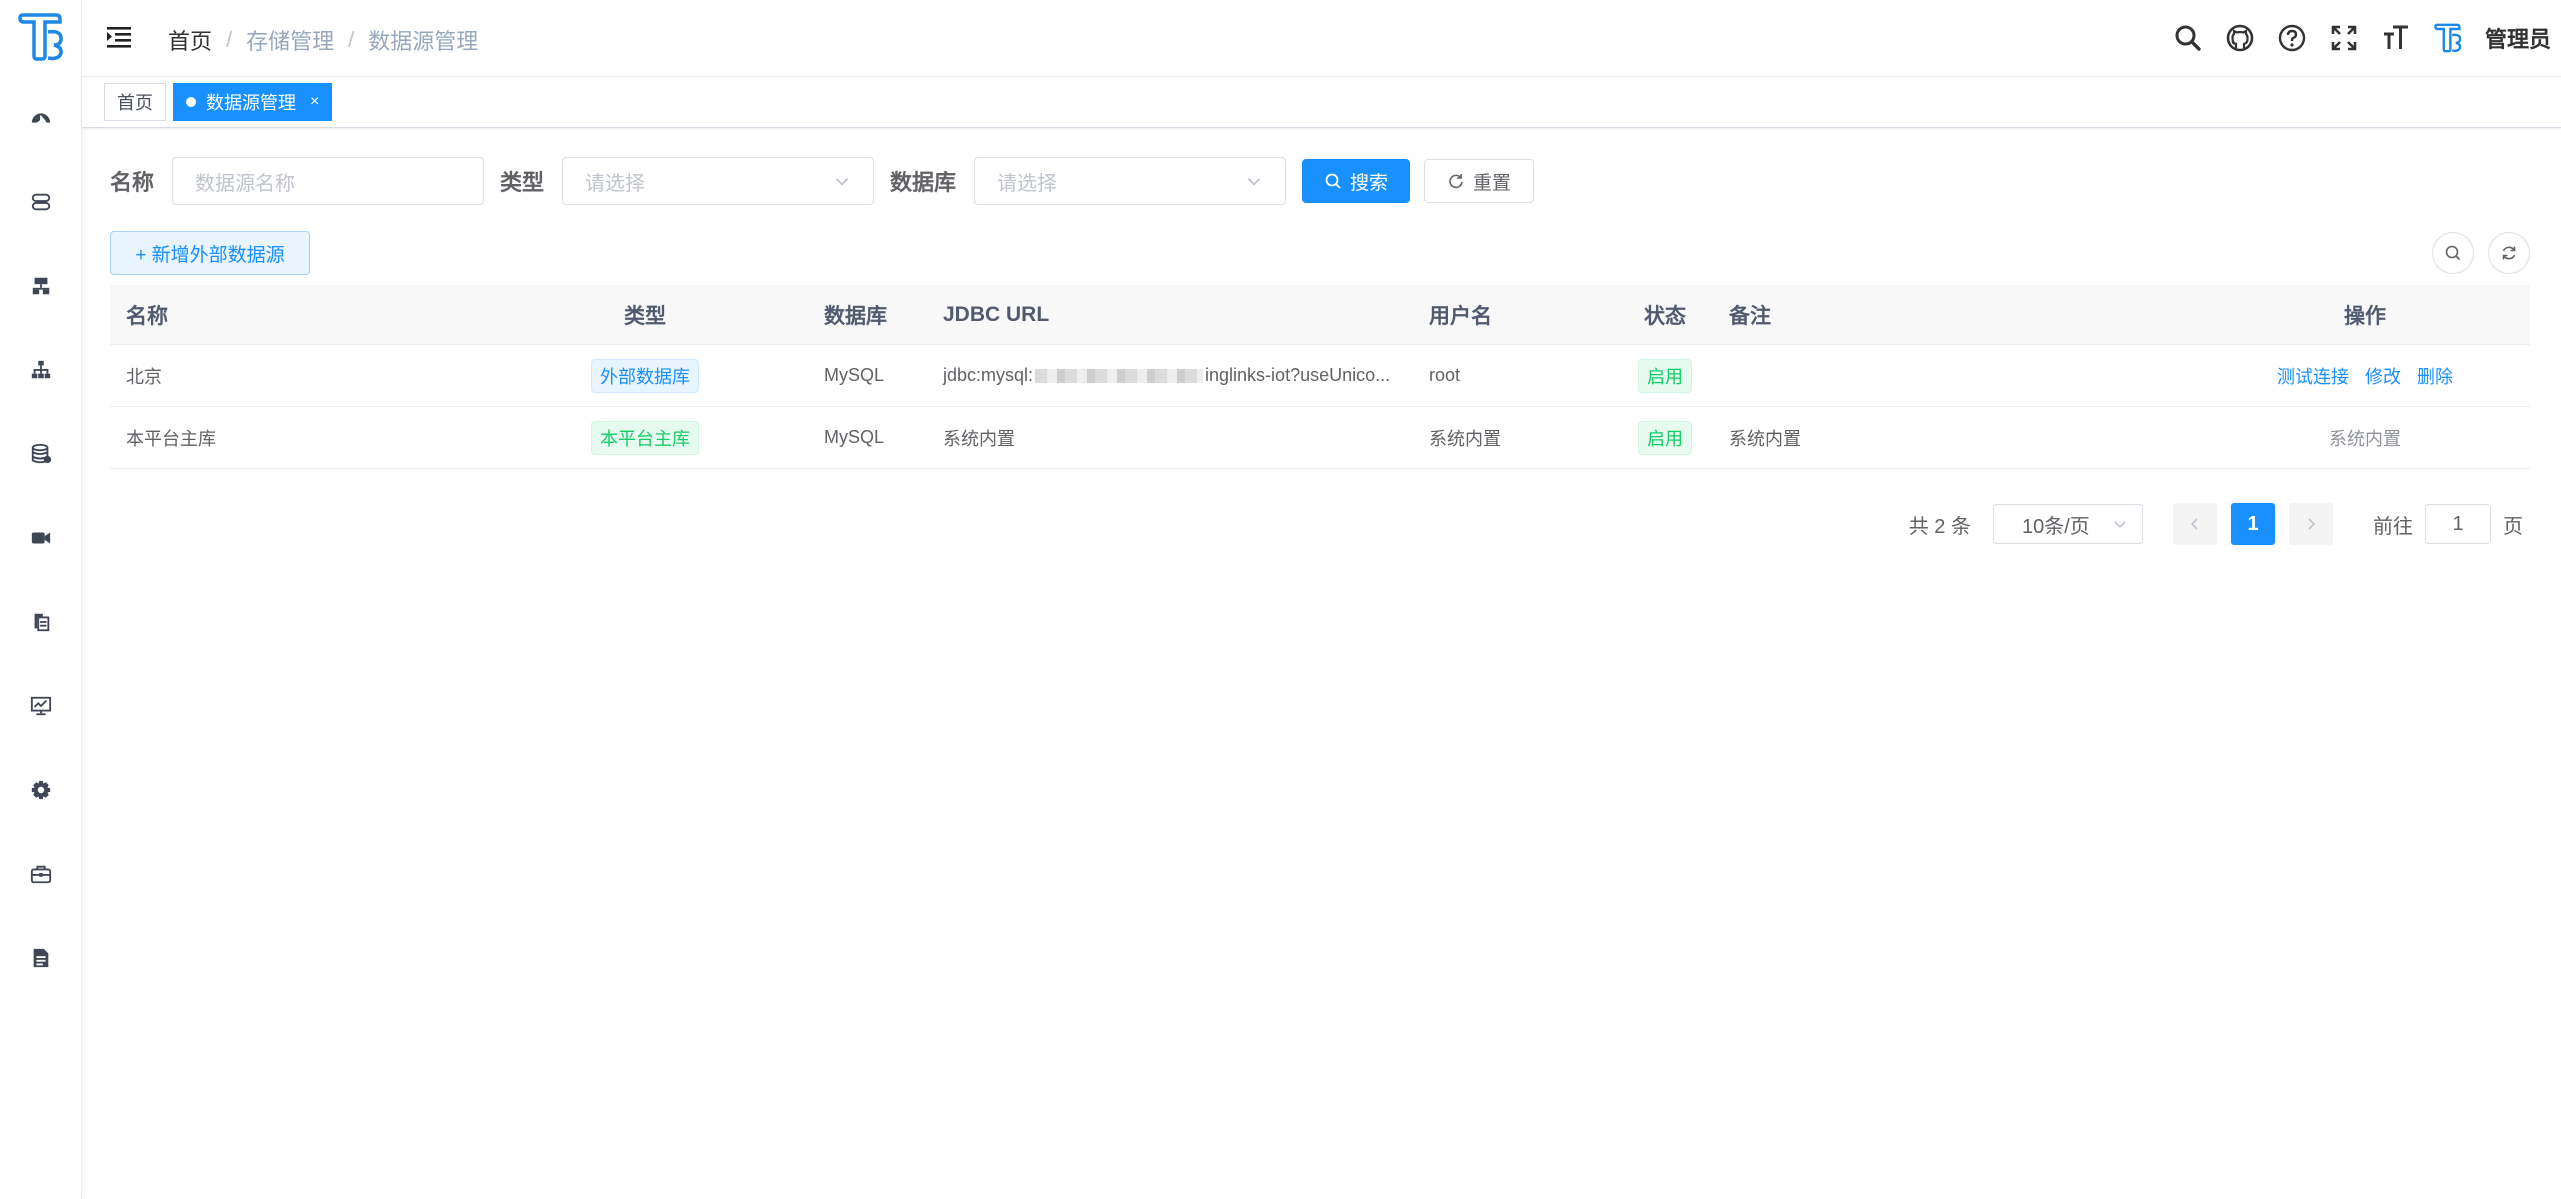 The image size is (2561, 1199). I want to click on sidebar-item-settings, so click(41, 790).